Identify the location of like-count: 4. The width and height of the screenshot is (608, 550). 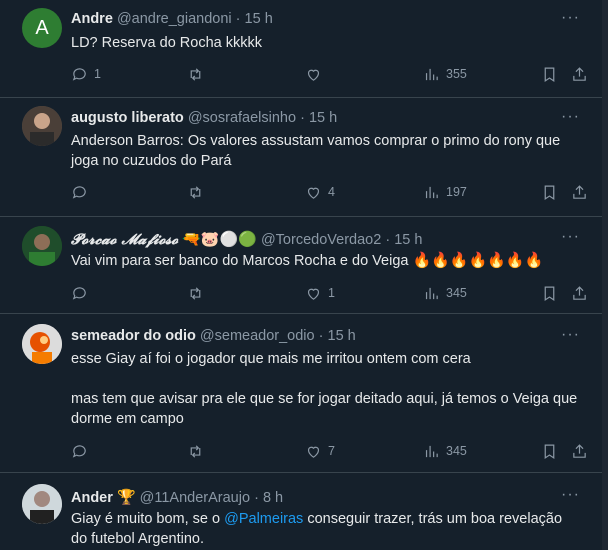
(331, 192).